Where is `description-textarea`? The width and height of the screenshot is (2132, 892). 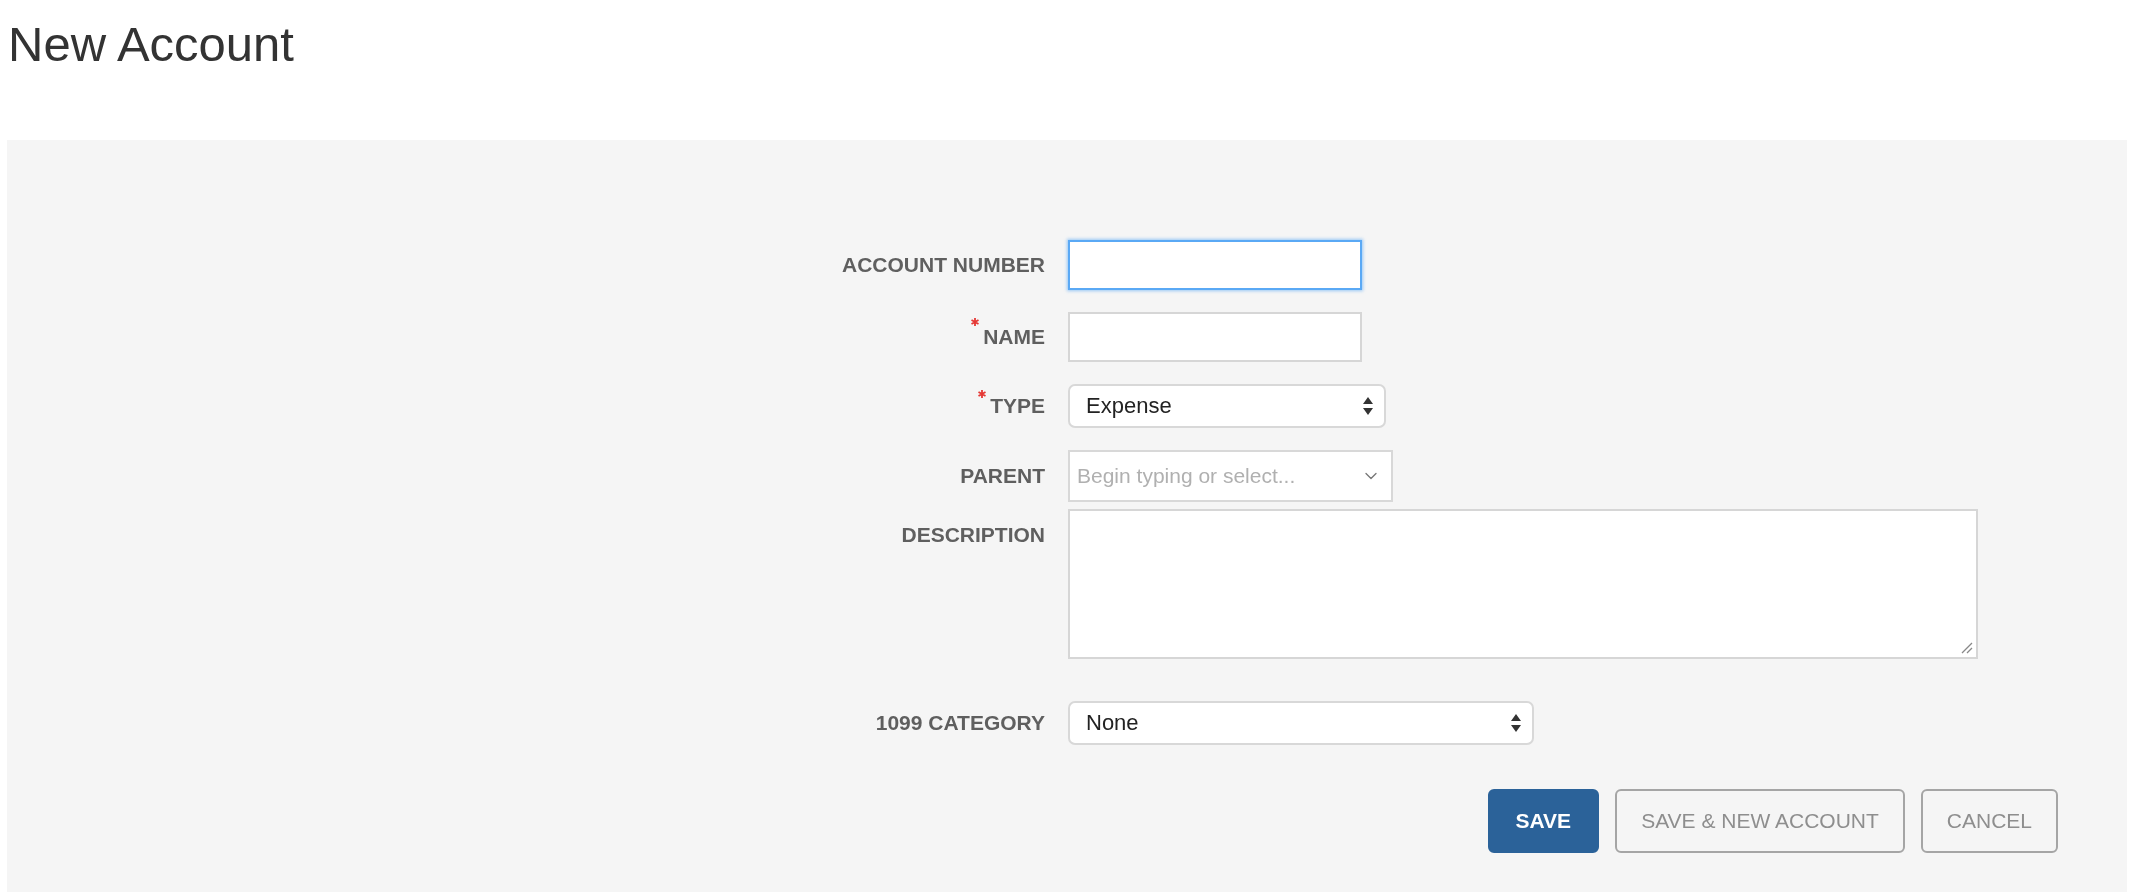 description-textarea is located at coordinates (1523, 584).